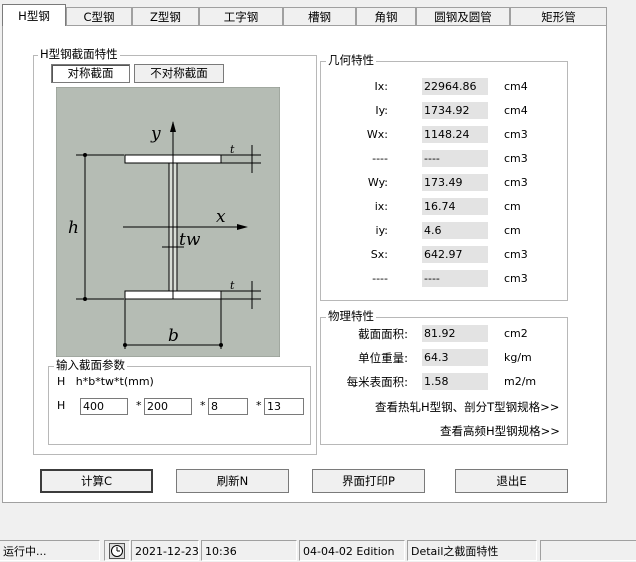 This screenshot has height=562, width=636. What do you see at coordinates (377, 134) in the screenshot?
I see `geometry-label: Wx:` at bounding box center [377, 134].